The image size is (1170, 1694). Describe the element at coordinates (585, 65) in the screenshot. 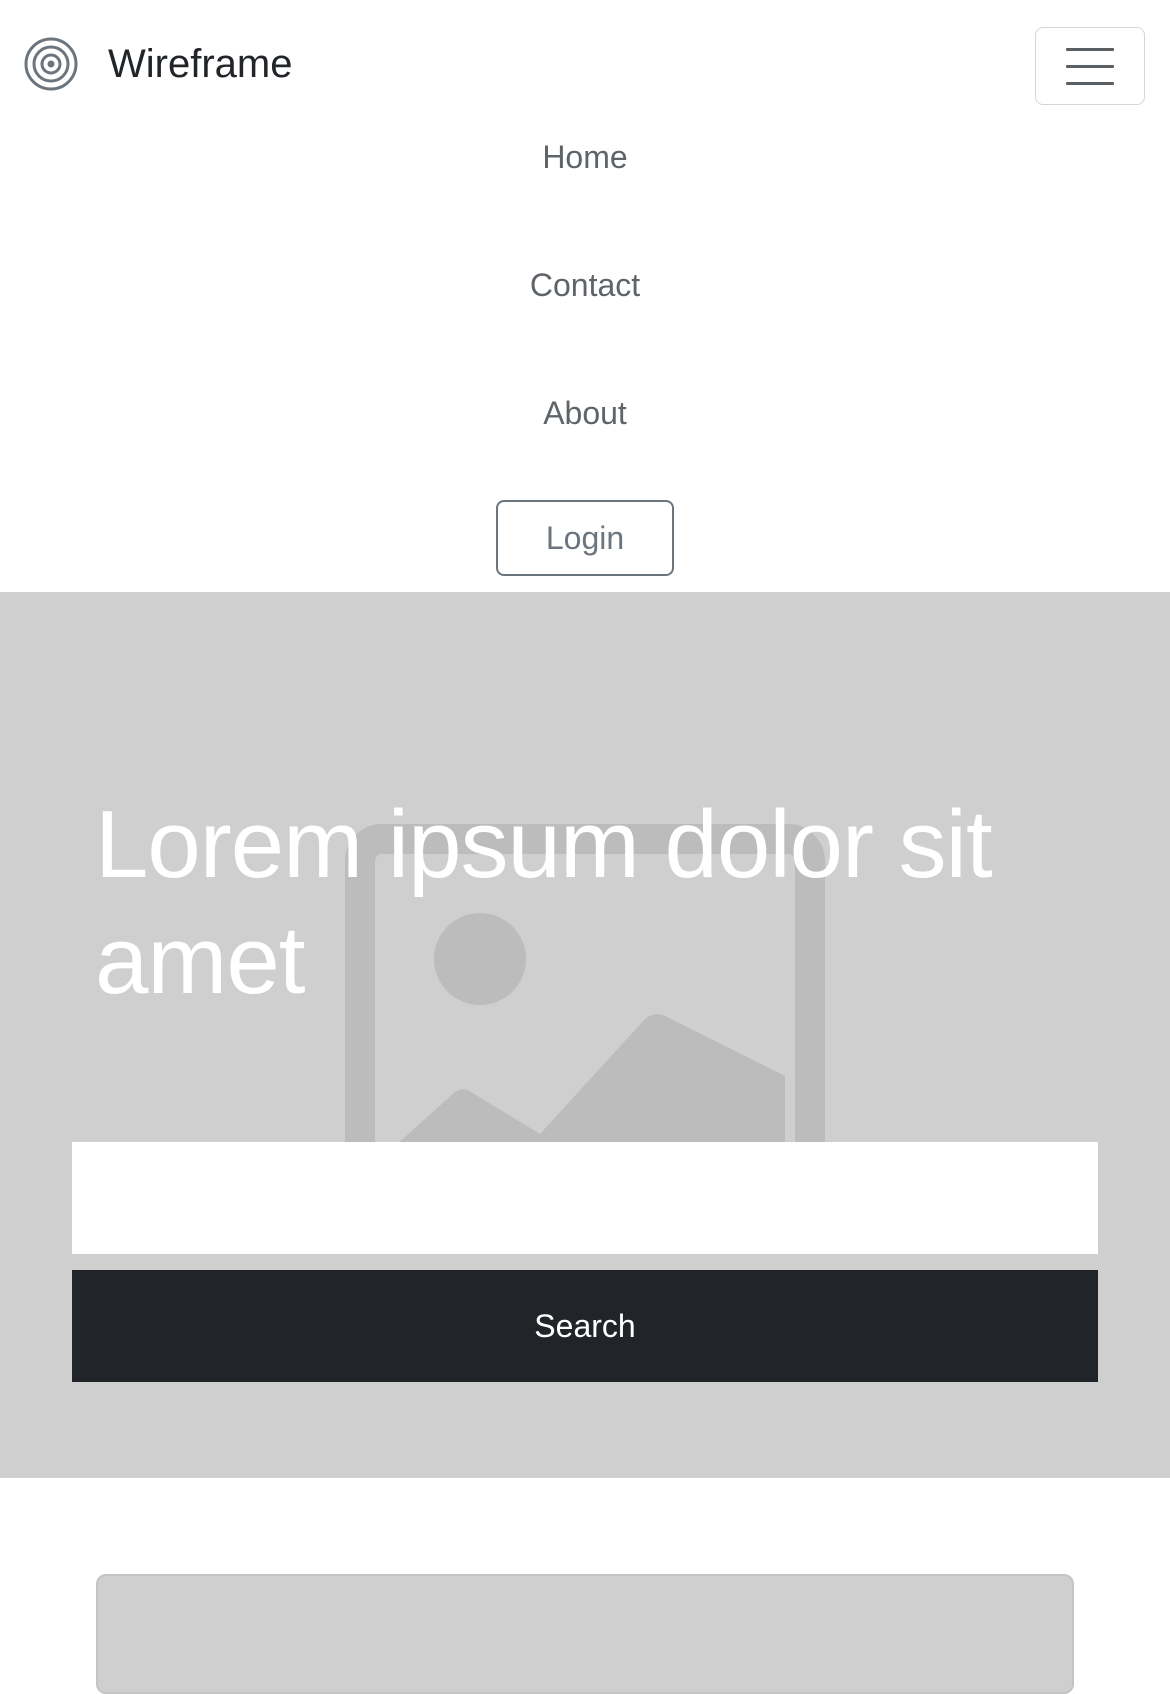

I see `navbar: Wireframe` at that location.